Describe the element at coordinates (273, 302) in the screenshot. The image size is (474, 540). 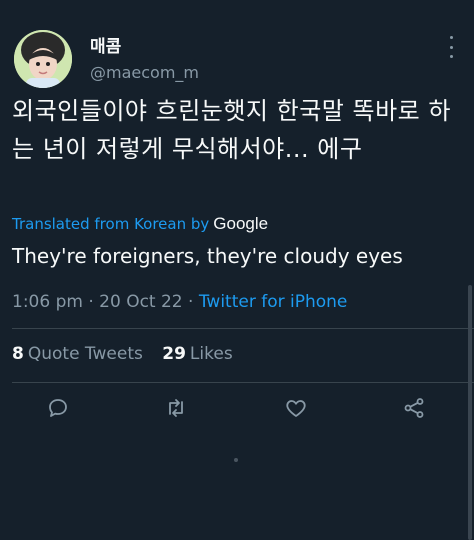
I see `tweet-source: Twitter for iPhone` at that location.